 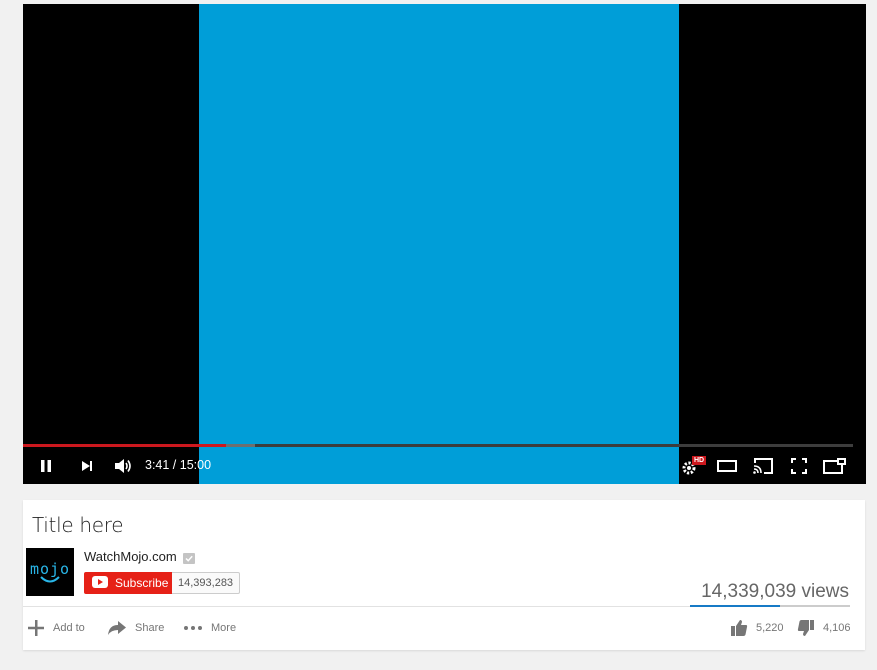 I want to click on settings-icon: HD, so click(x=694, y=466).